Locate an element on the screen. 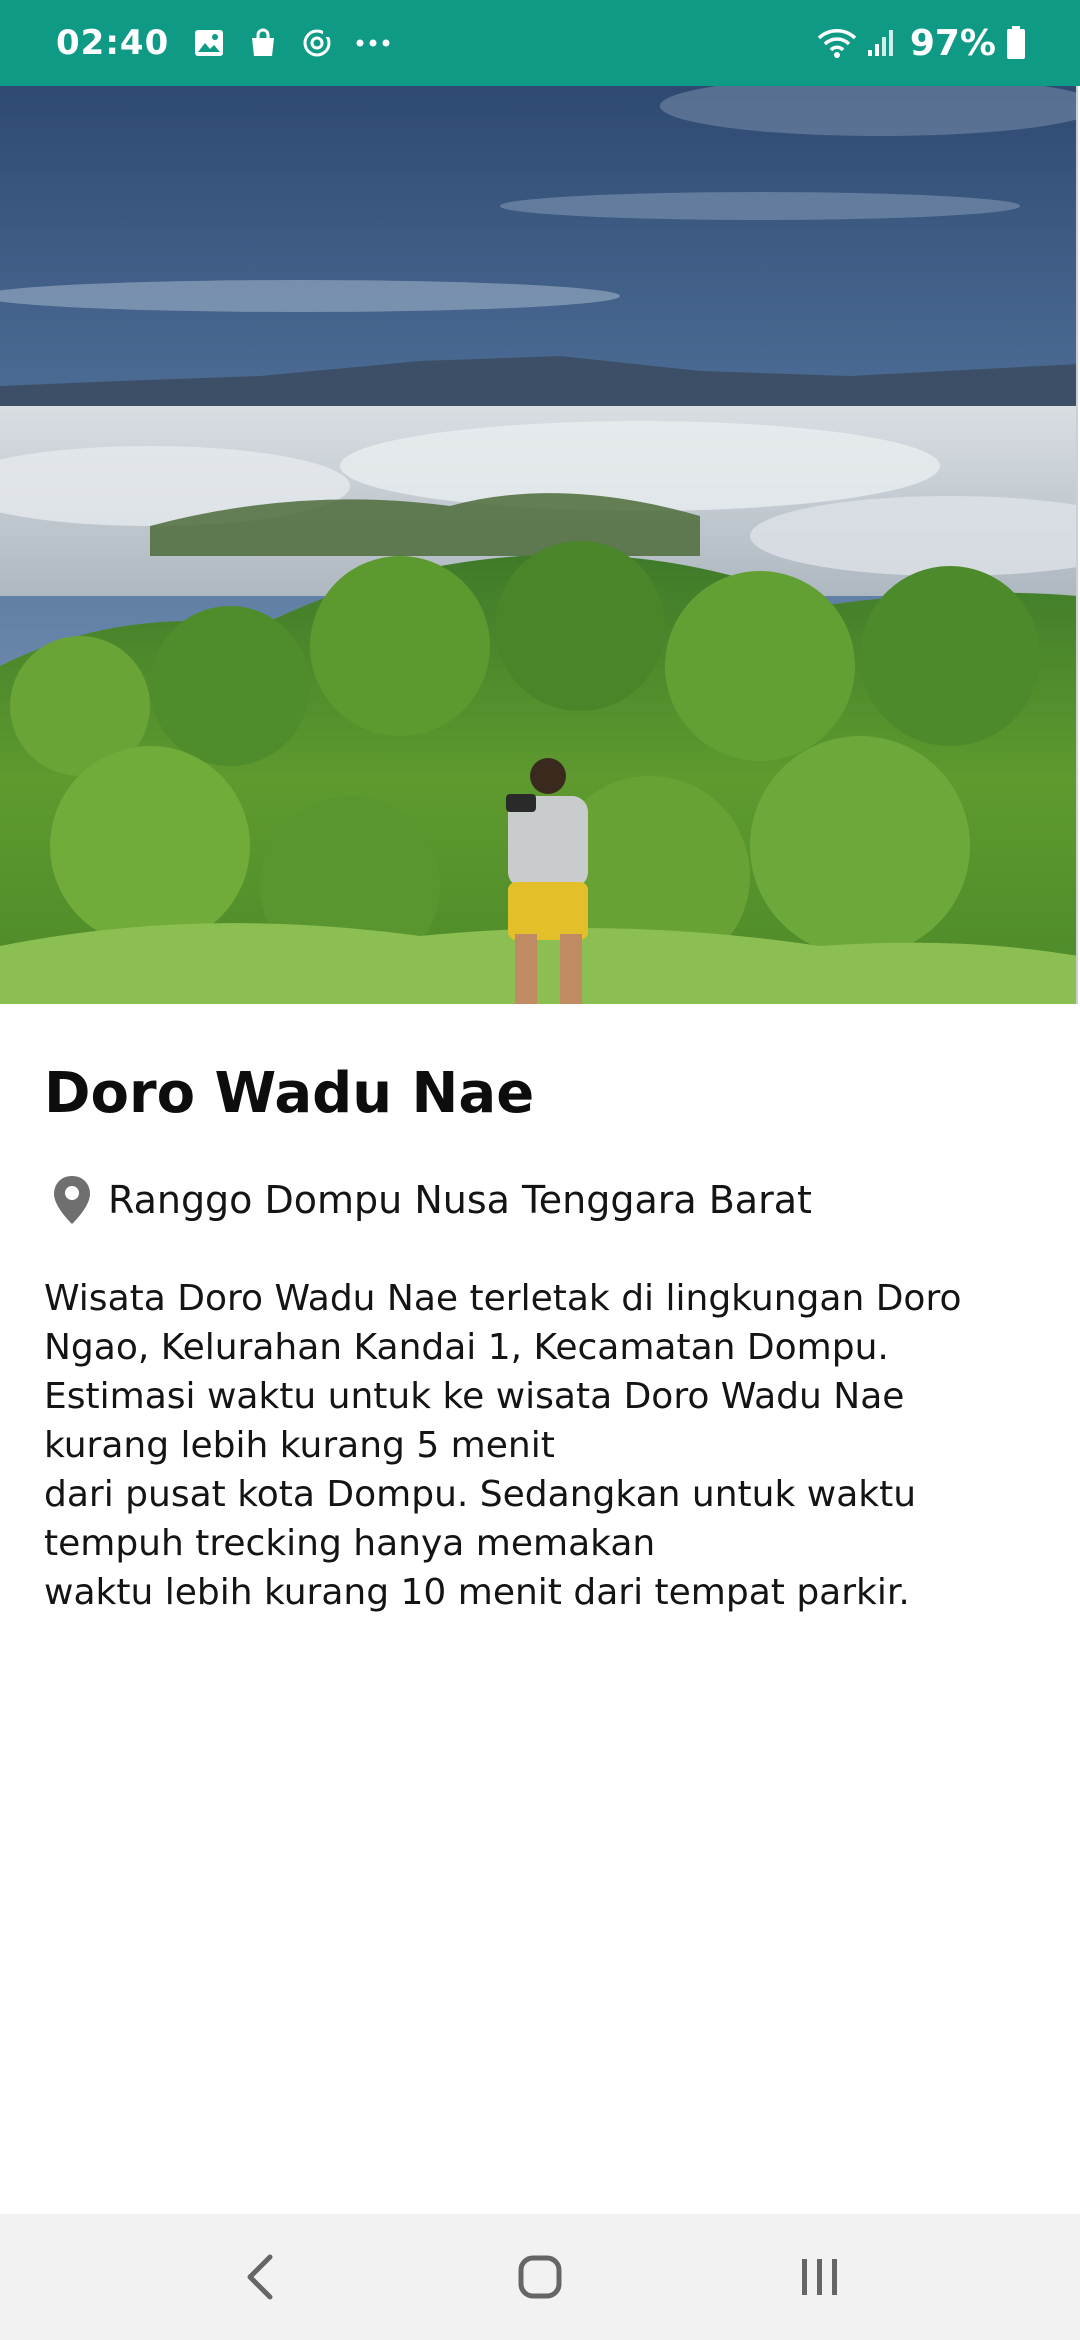  gallery-icon is located at coordinates (209, 43).